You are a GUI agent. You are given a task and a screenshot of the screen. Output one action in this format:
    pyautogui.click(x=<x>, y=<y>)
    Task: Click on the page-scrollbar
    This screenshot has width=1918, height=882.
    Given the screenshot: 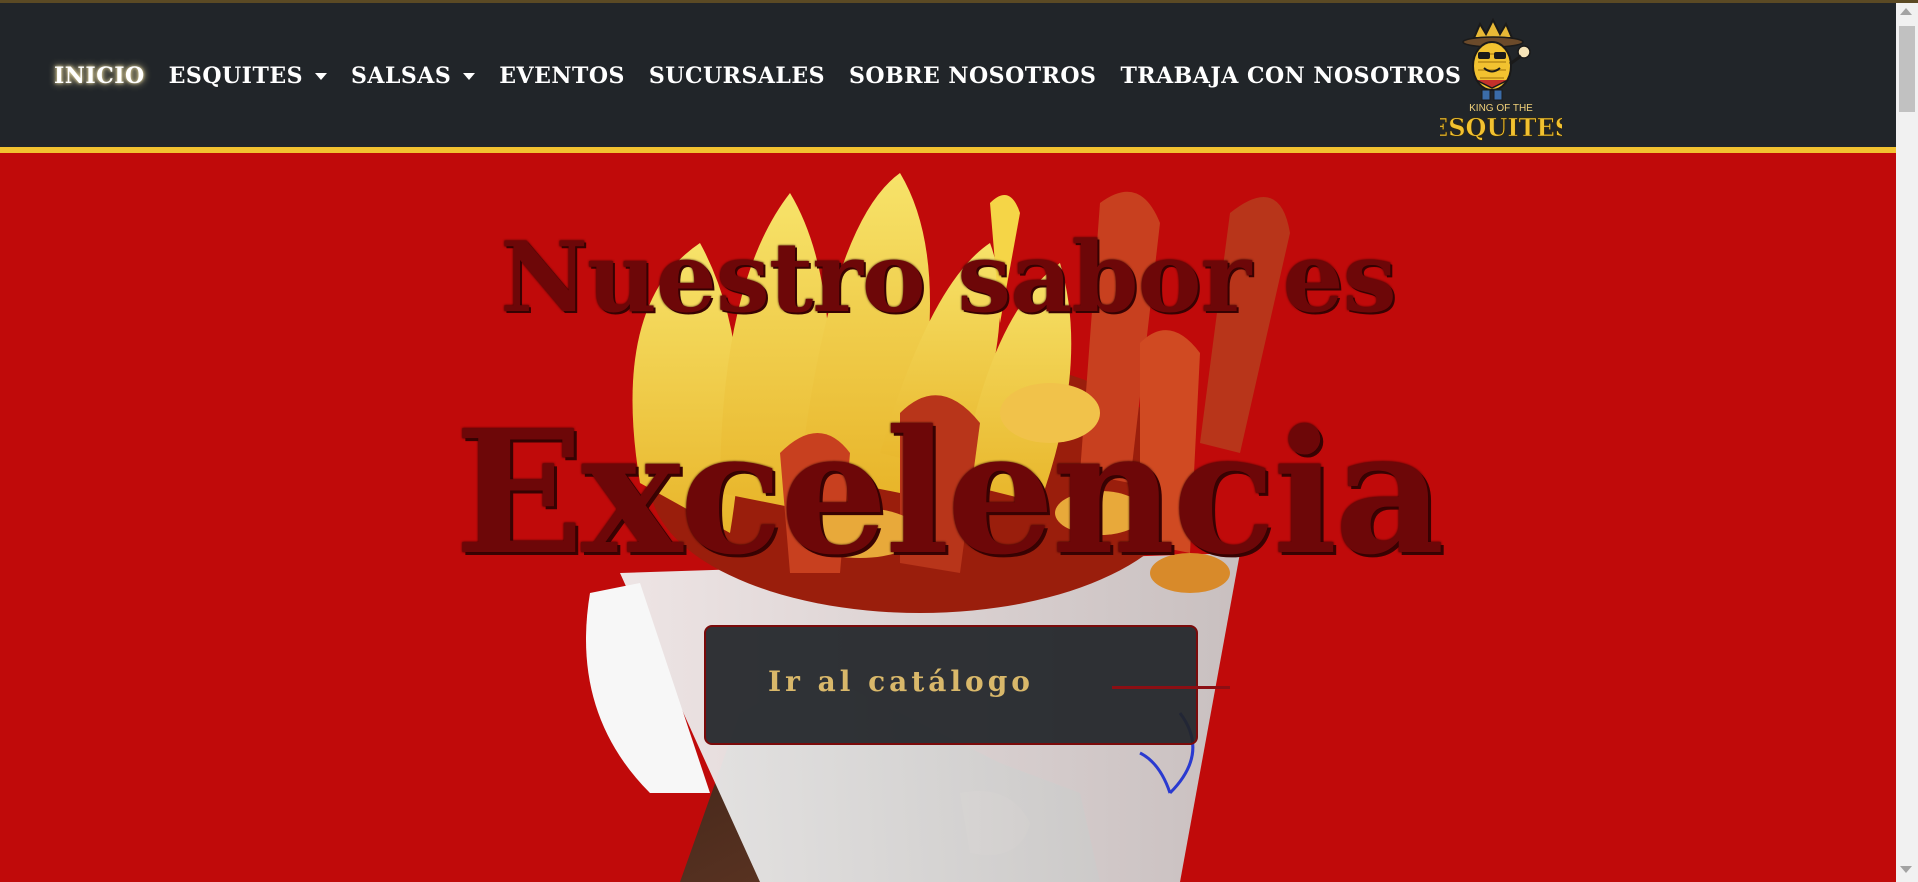 What is the action you would take?
    pyautogui.click(x=1907, y=442)
    